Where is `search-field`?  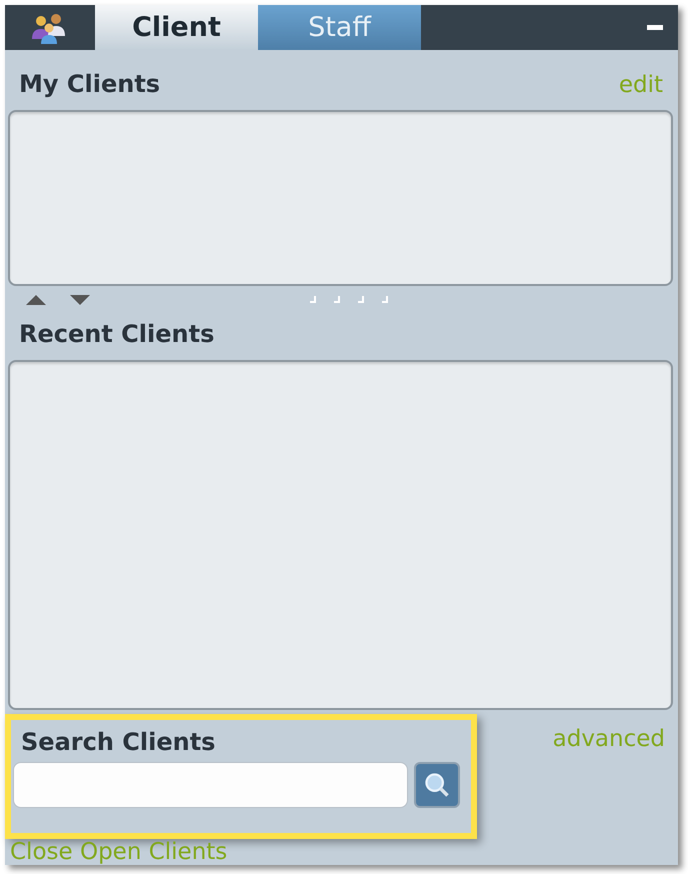 search-field is located at coordinates (210, 785).